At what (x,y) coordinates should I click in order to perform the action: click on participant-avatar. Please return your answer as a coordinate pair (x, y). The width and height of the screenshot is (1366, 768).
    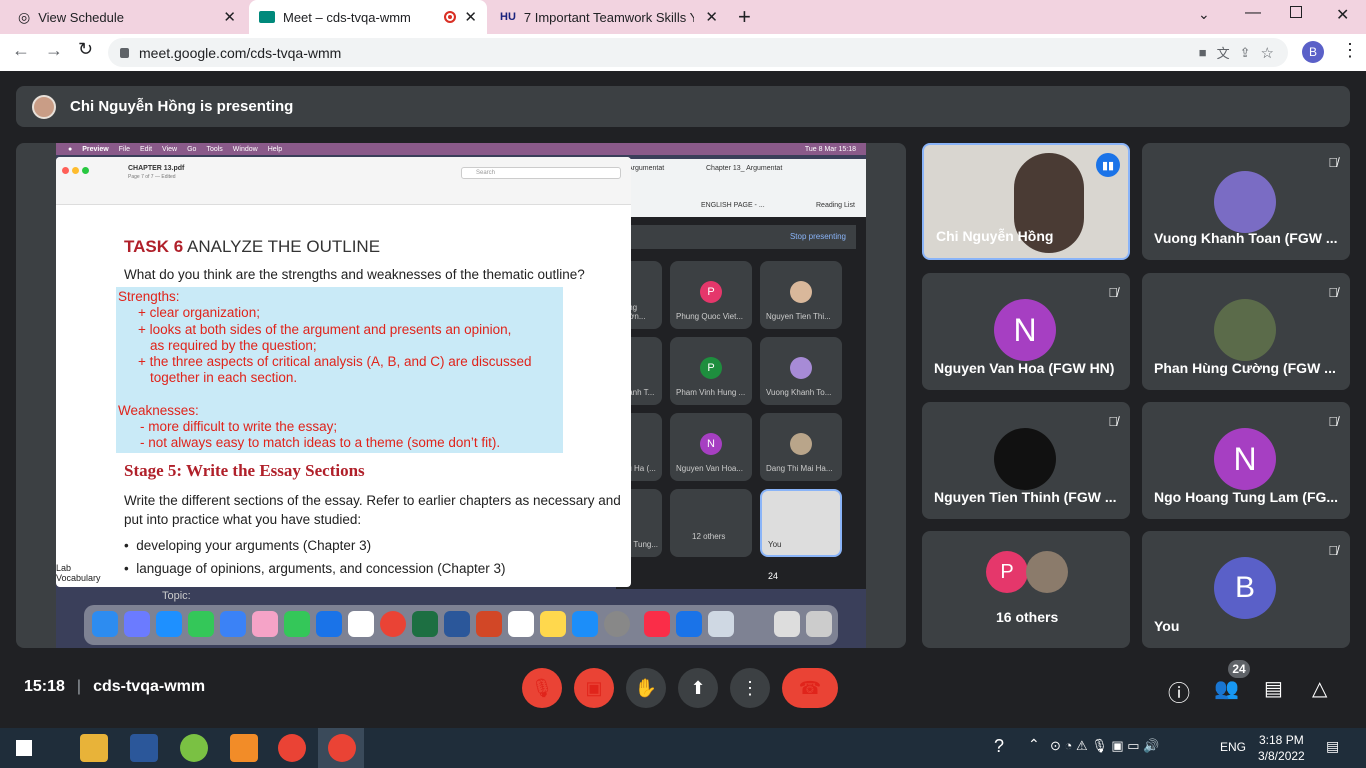
    Looking at the image, I should click on (1025, 459).